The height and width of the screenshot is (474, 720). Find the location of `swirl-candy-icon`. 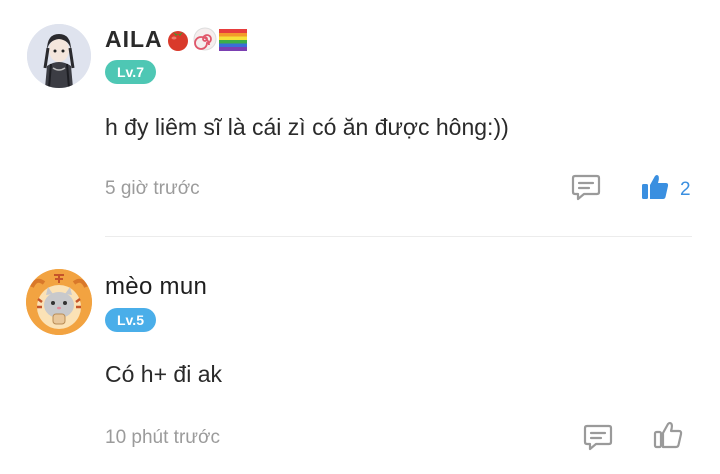

swirl-candy-icon is located at coordinates (205, 42).